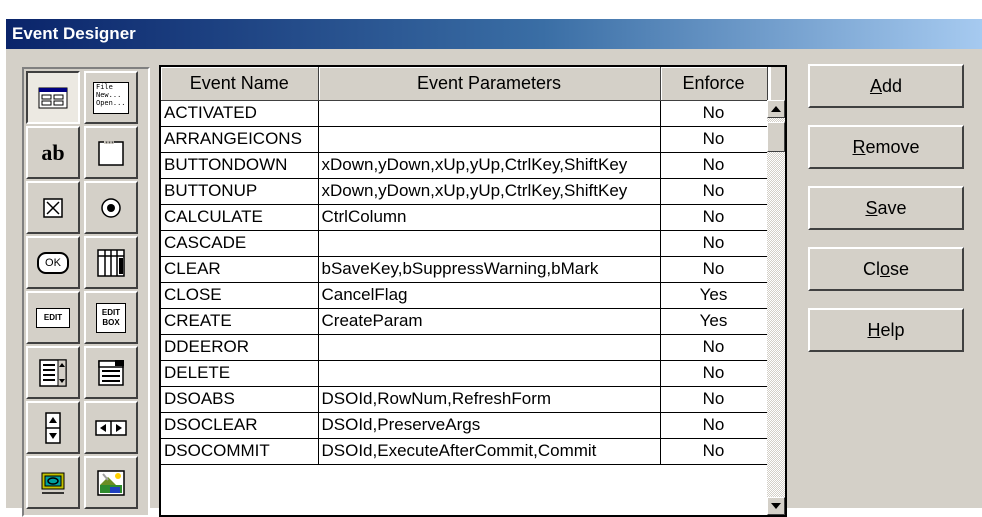  What do you see at coordinates (240, 139) in the screenshot?
I see `cell-event-name: ARRANGEICONS` at bounding box center [240, 139].